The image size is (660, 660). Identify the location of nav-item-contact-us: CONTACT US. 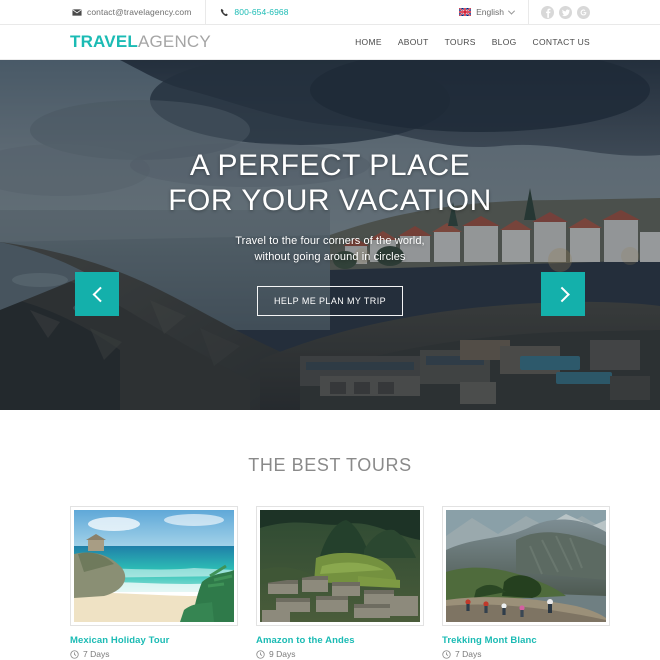
(561, 42).